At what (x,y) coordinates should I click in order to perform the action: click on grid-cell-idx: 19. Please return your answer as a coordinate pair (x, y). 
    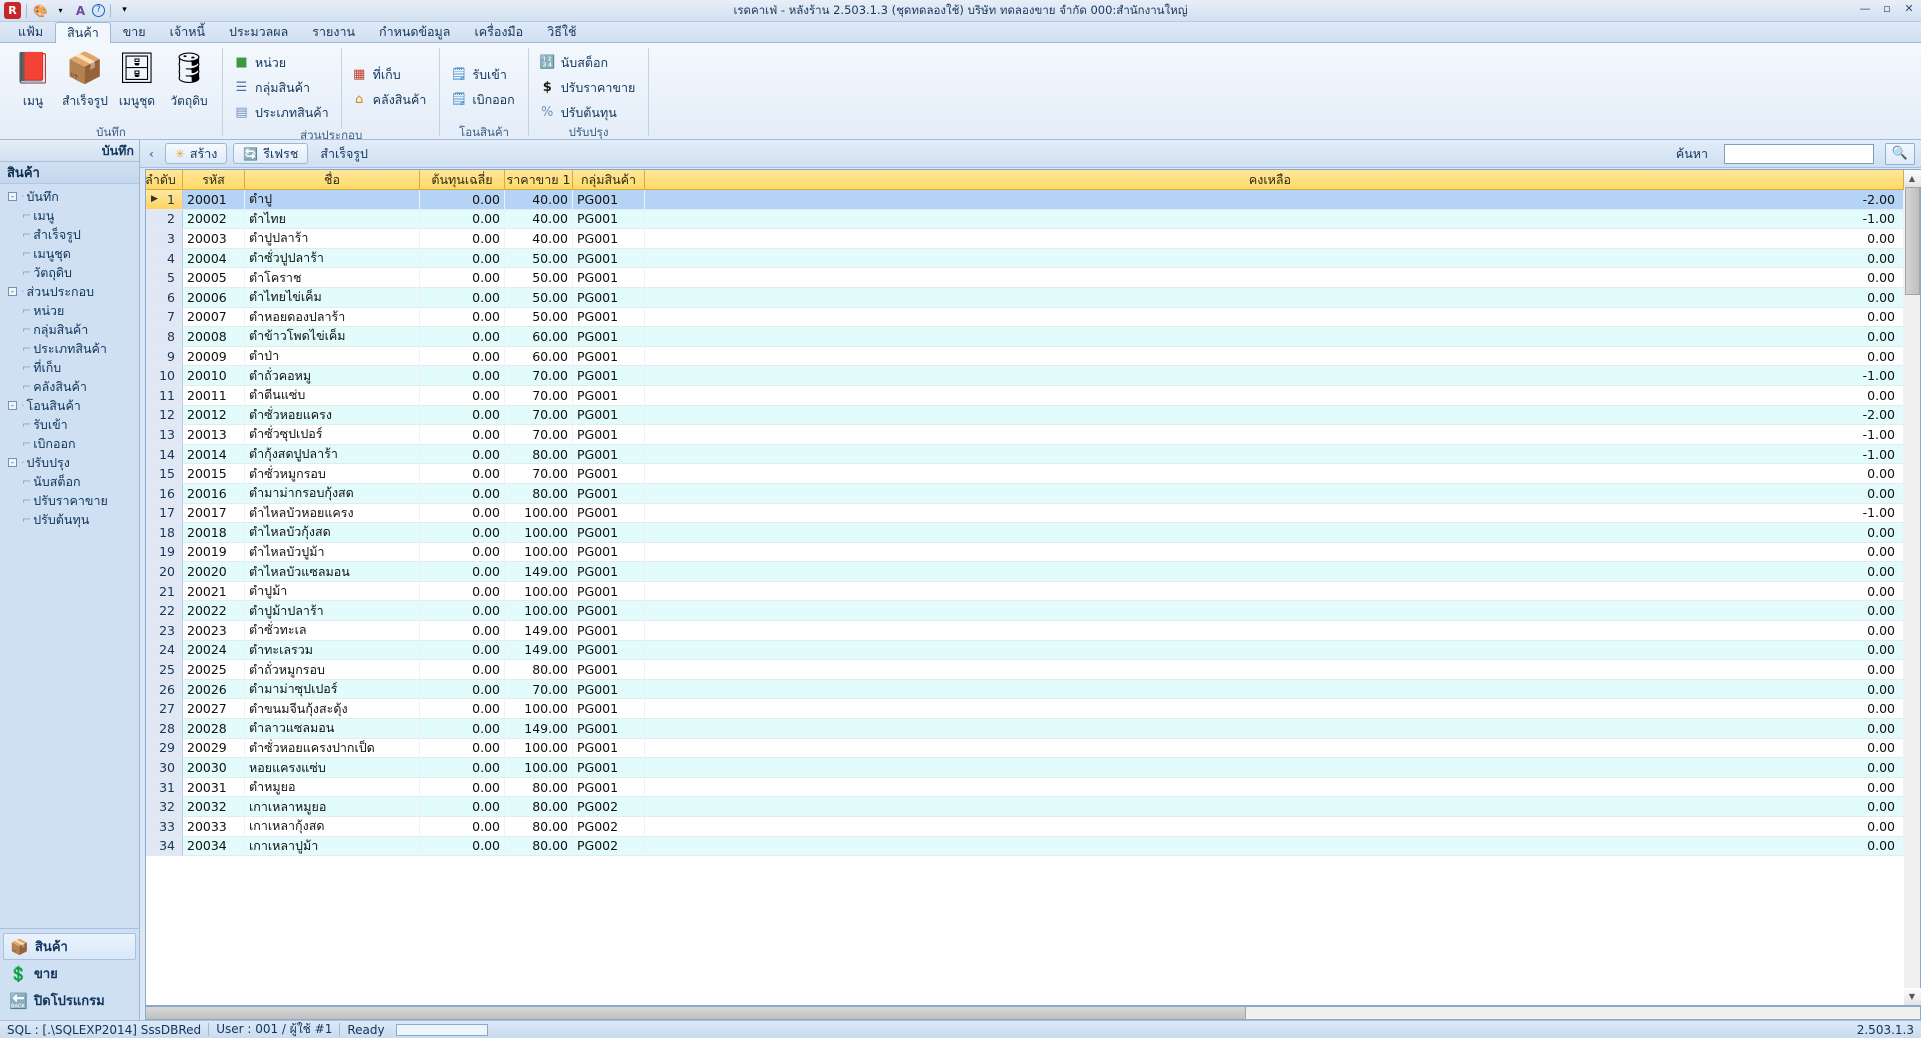
    Looking at the image, I should click on (164, 552).